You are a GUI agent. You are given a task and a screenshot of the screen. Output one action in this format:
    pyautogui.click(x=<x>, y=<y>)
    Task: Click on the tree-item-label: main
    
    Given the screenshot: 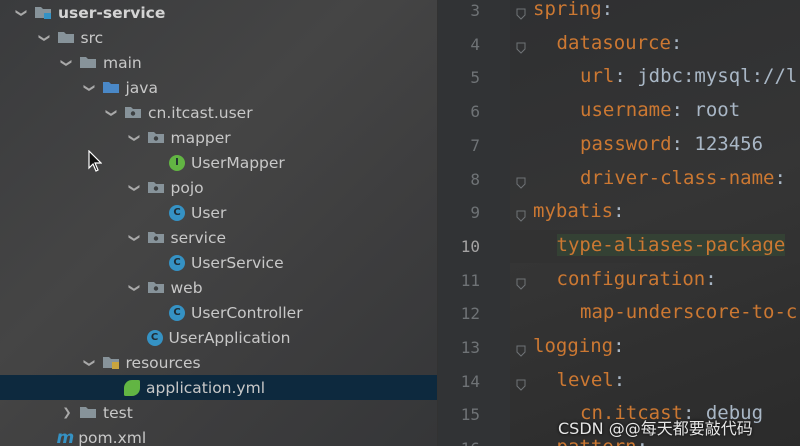 What is the action you would take?
    pyautogui.click(x=122, y=62)
    